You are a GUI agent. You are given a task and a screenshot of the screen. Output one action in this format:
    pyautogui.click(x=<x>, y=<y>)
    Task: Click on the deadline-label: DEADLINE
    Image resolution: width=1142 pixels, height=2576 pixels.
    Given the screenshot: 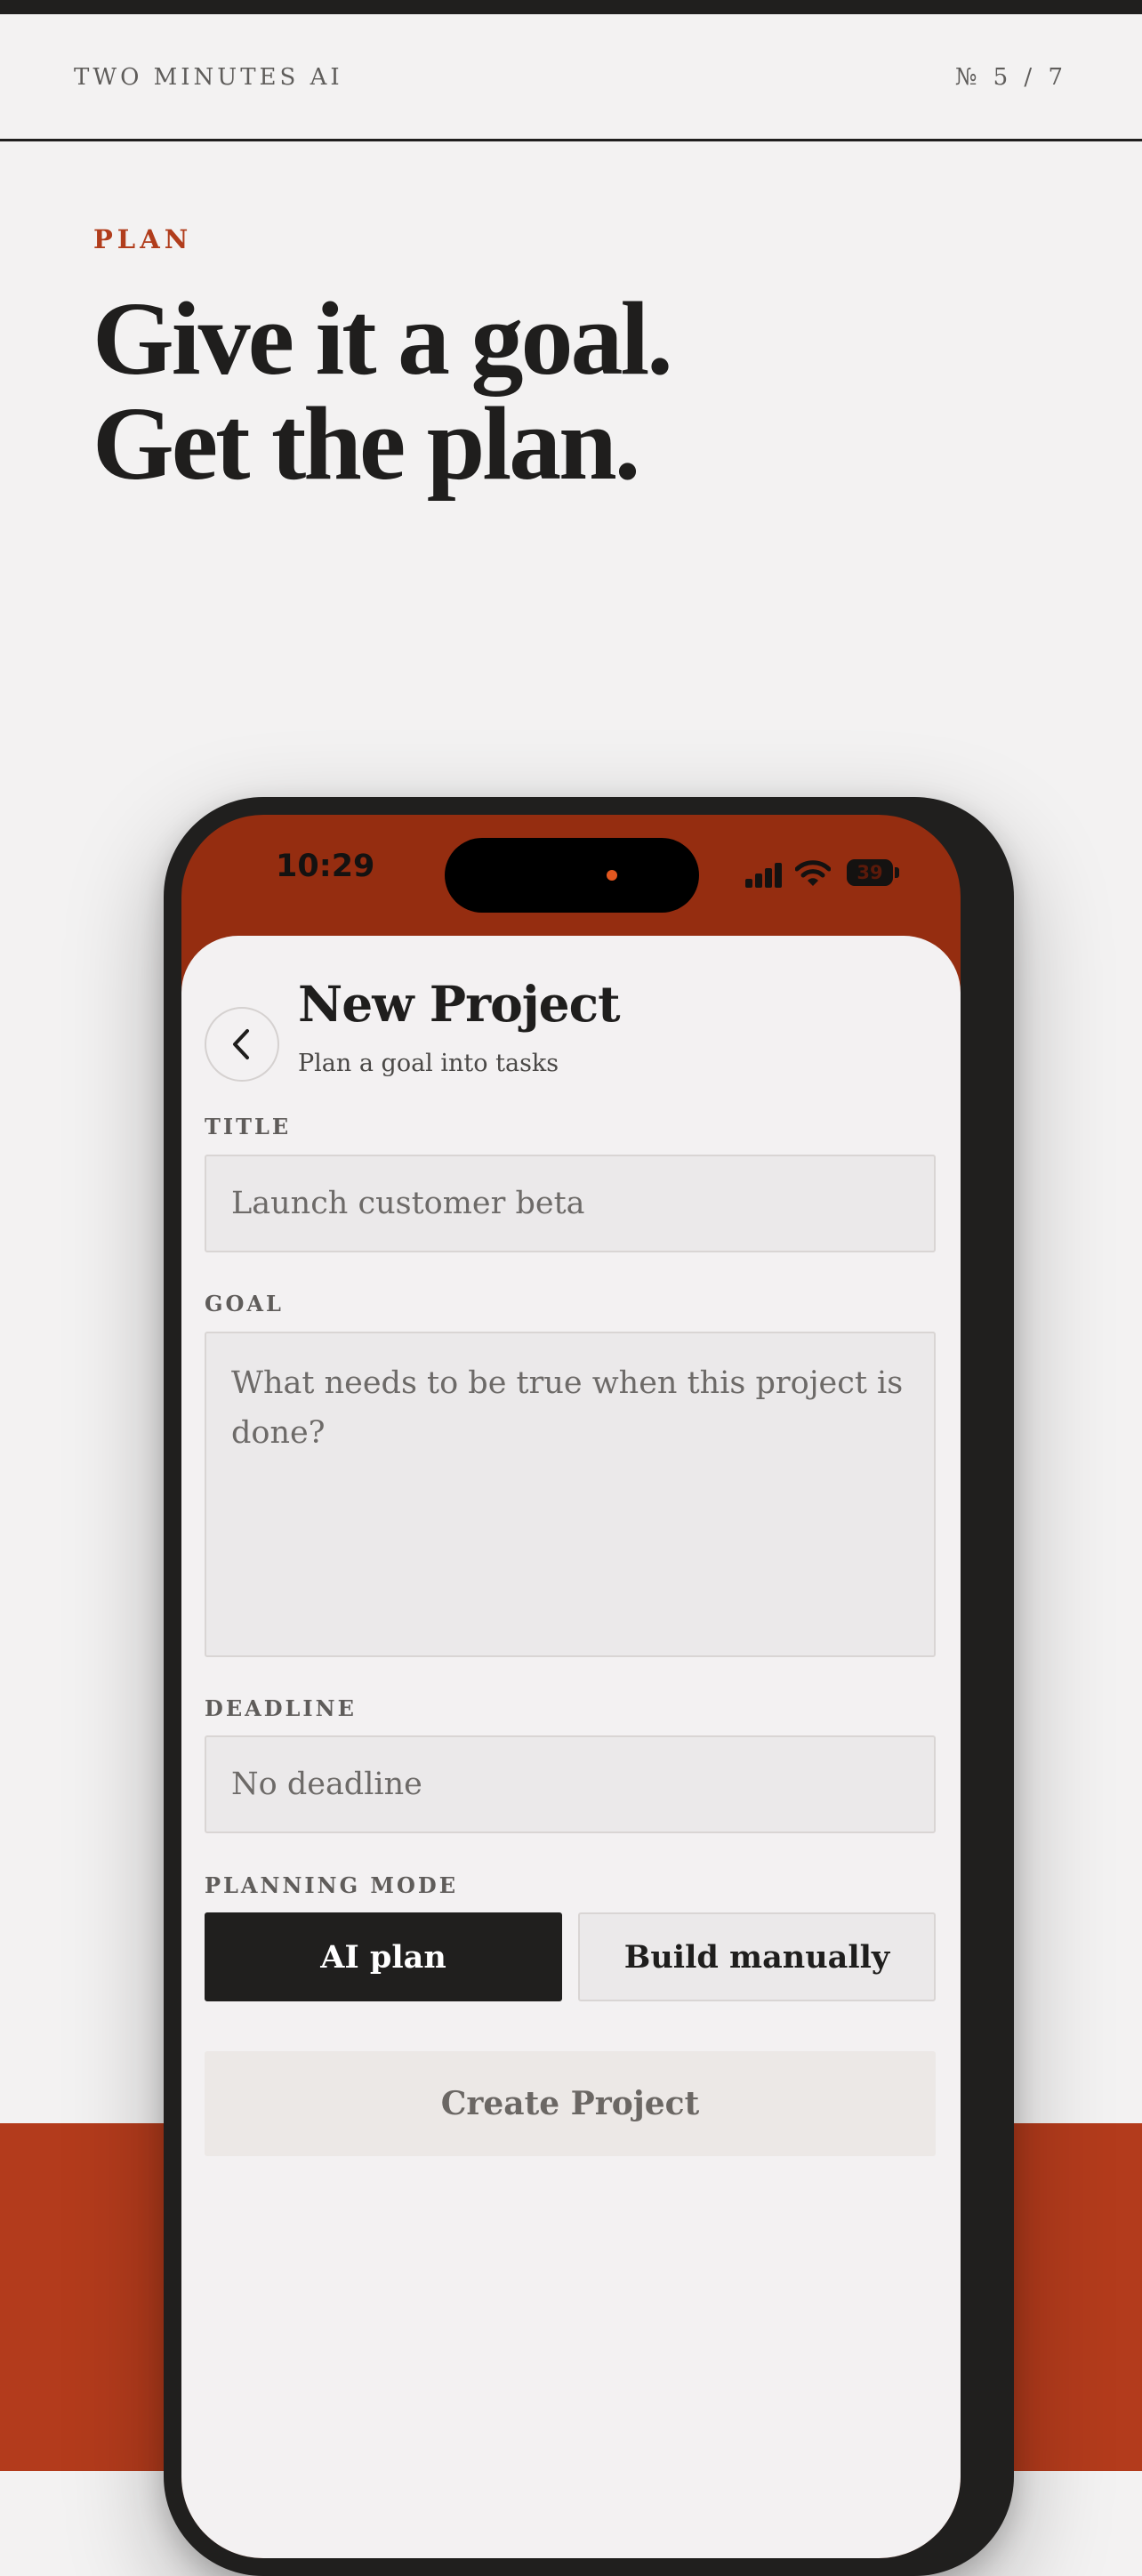 What is the action you would take?
    pyautogui.click(x=281, y=1708)
    